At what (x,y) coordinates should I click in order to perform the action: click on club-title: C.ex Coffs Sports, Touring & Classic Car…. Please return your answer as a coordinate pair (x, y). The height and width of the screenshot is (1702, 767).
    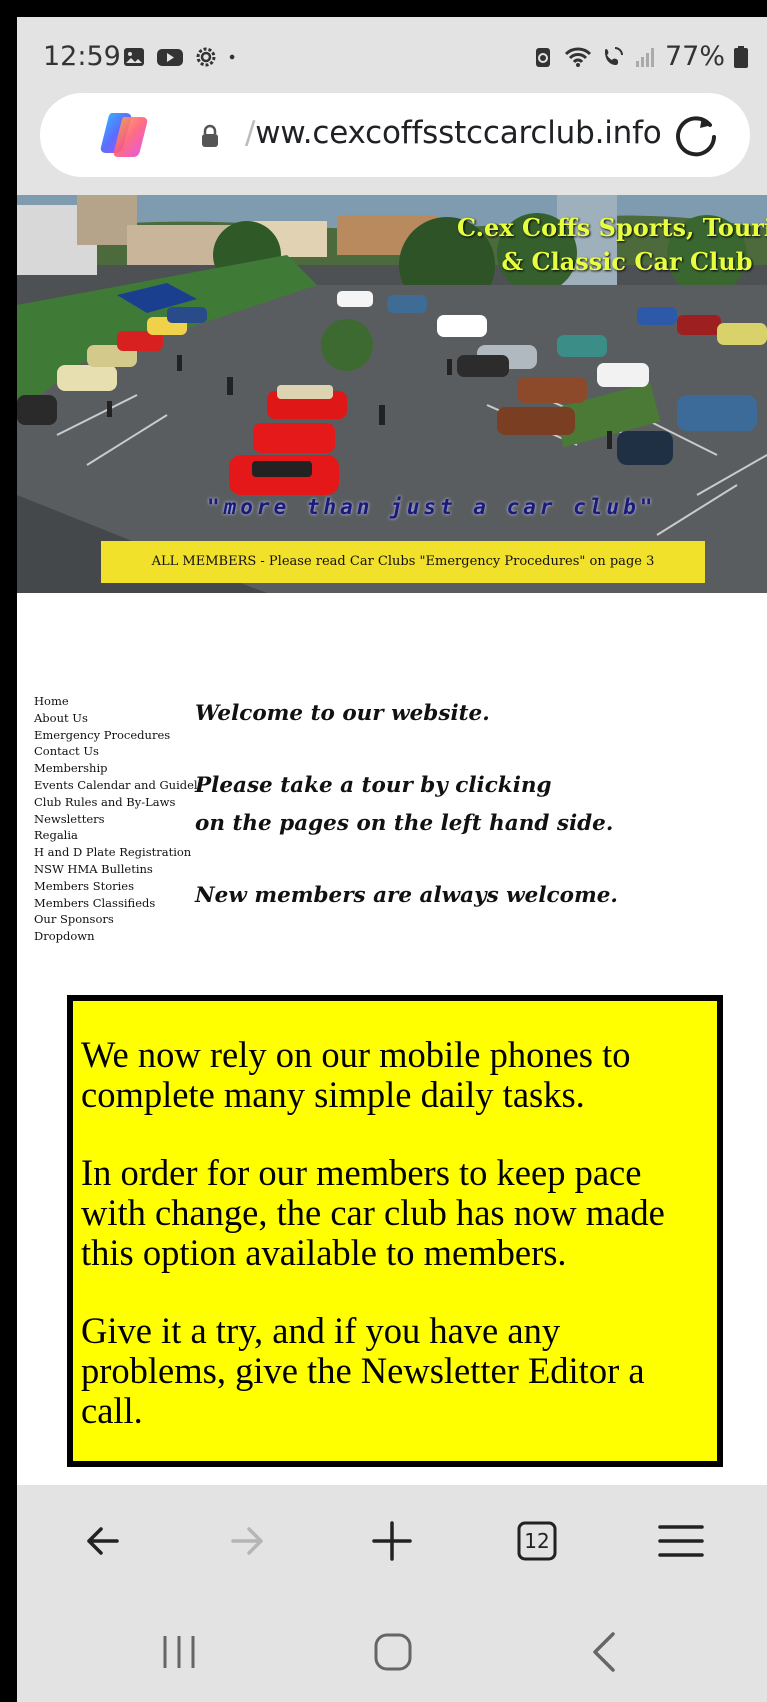
    Looking at the image, I should click on (612, 245).